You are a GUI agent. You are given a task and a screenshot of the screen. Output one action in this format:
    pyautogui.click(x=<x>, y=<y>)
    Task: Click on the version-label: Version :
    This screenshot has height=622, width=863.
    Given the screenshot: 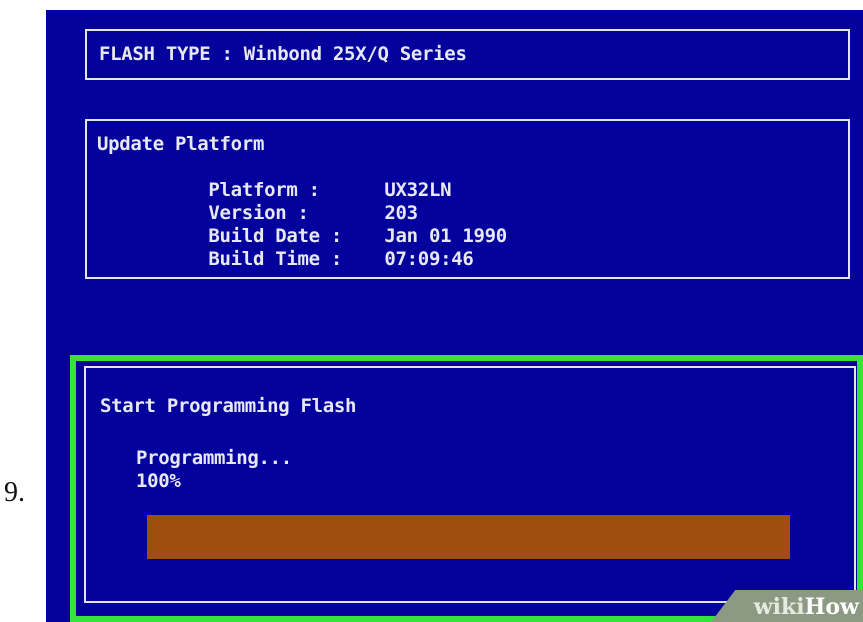 What is the action you would take?
    pyautogui.click(x=258, y=213)
    